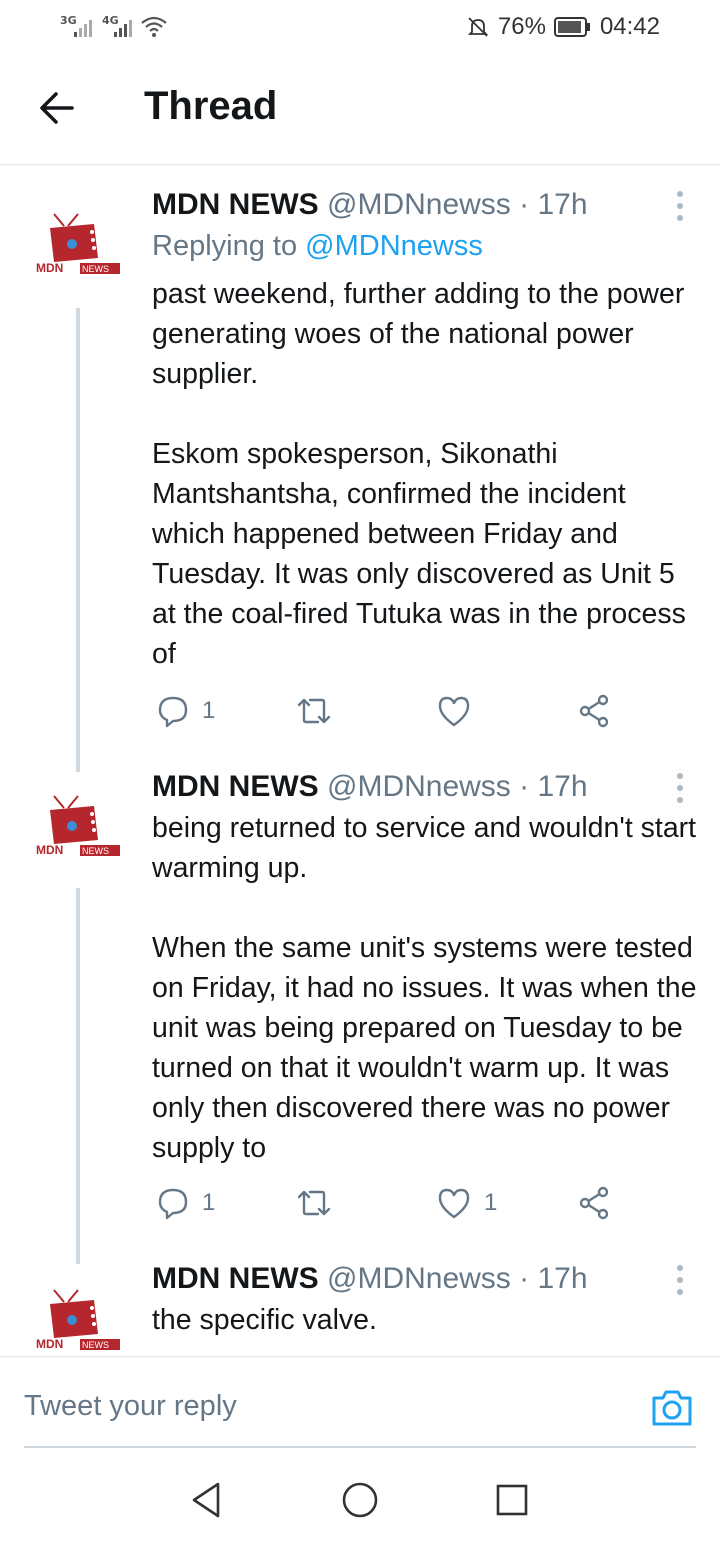  Describe the element at coordinates (264, 1320) in the screenshot. I see `tweet-text: the specific valve.` at that location.